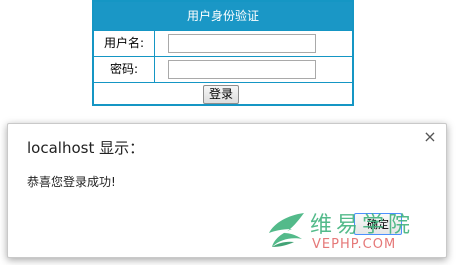 Image resolution: width=458 pixels, height=265 pixels. I want to click on login-button: 登录, so click(221, 94).